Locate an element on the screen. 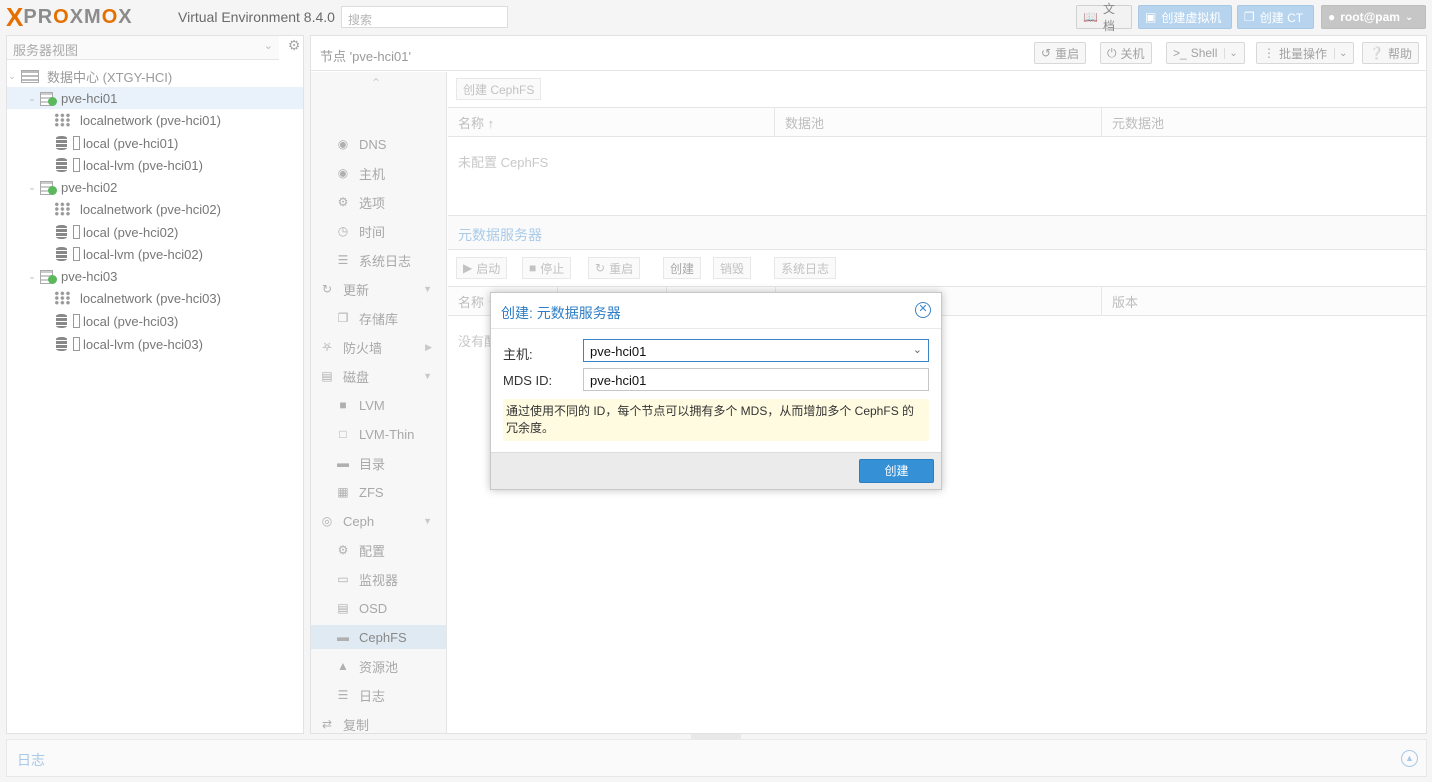 The image size is (1432, 782). tree-storage: local-lvm (pve-hci01) is located at coordinates (155, 165).